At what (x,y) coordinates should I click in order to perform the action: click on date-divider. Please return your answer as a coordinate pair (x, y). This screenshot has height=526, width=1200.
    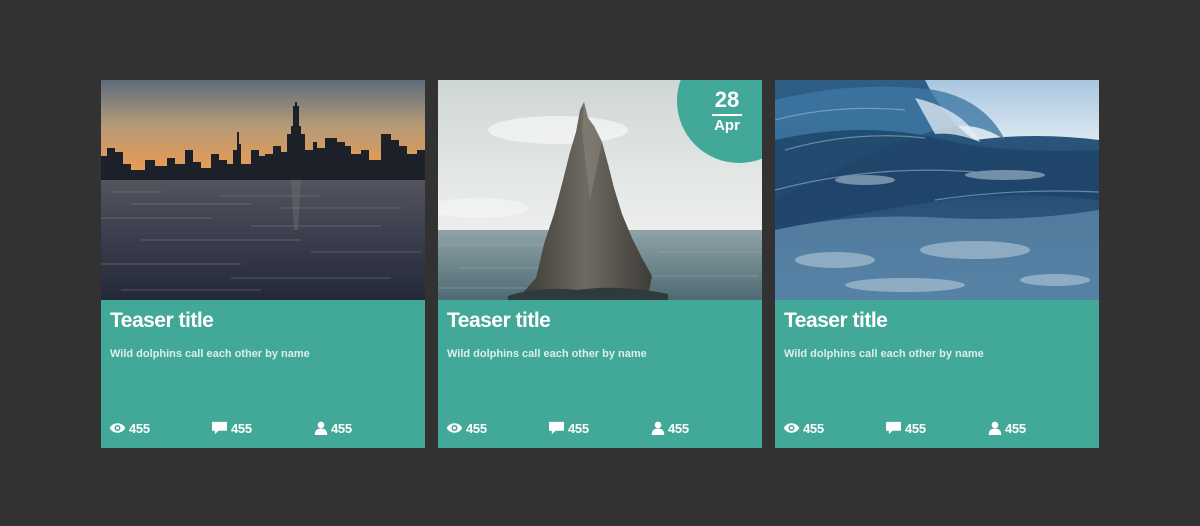
    Looking at the image, I should click on (727, 115).